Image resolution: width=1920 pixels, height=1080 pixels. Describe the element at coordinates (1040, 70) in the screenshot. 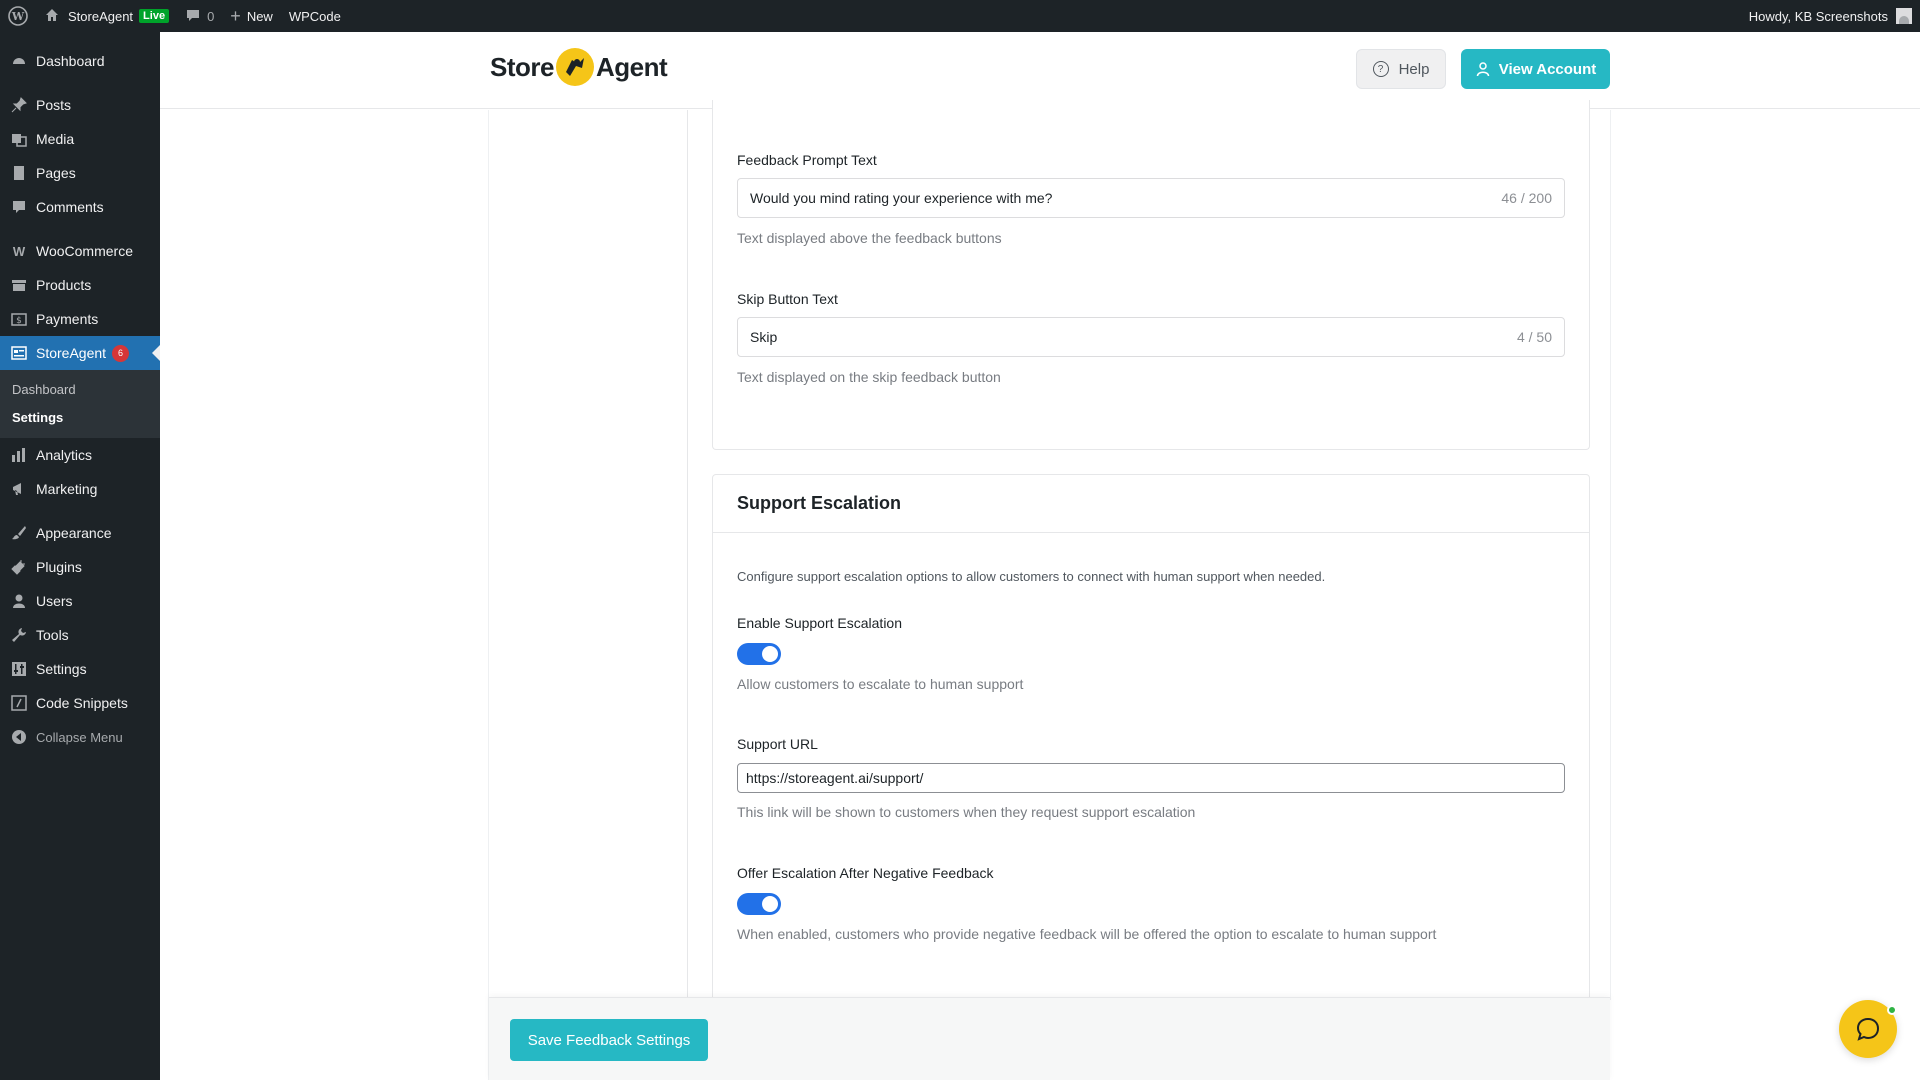

I see `plugin-header: Store Agent ? Help View Account` at that location.